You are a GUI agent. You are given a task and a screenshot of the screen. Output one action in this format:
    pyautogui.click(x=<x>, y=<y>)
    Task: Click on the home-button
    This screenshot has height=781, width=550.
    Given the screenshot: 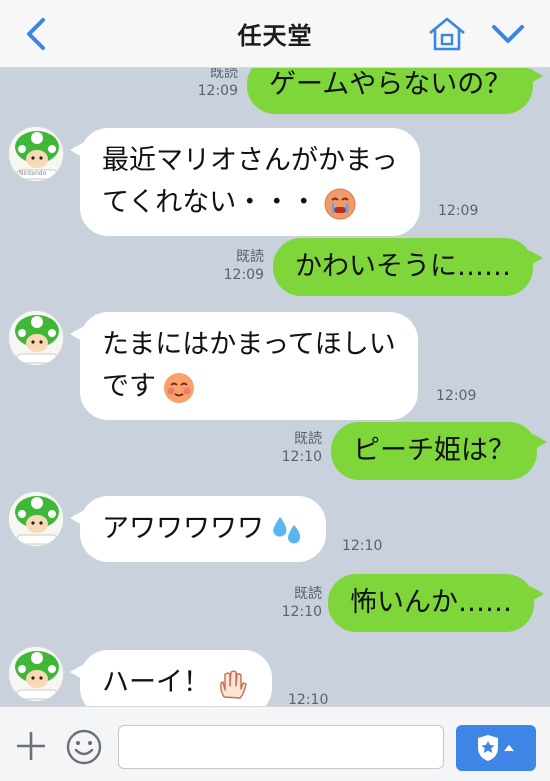 What is the action you would take?
    pyautogui.click(x=447, y=34)
    